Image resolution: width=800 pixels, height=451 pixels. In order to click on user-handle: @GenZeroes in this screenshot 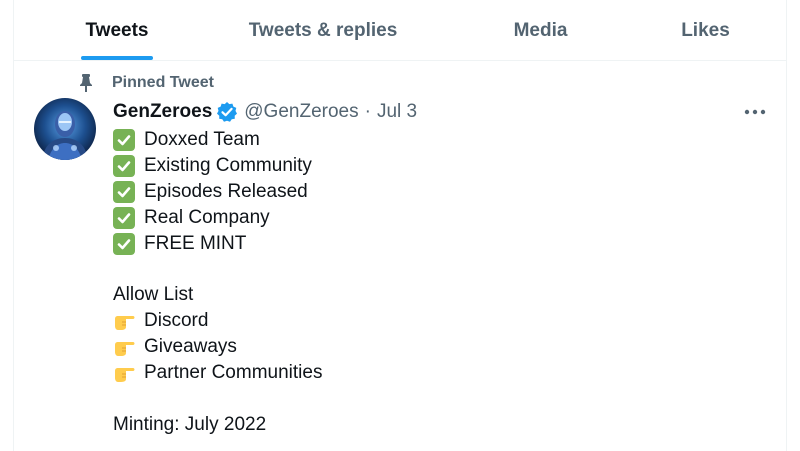, I will do `click(301, 112)`.